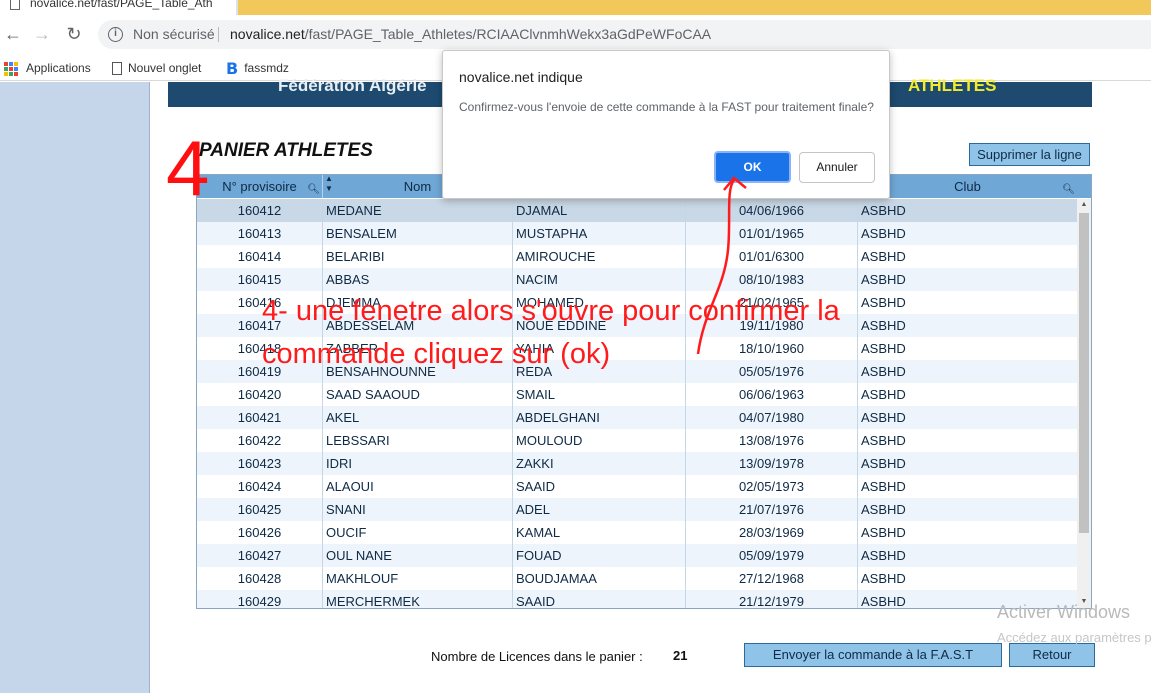  Describe the element at coordinates (260, 440) in the screenshot. I see `cell-num: 160422` at that location.